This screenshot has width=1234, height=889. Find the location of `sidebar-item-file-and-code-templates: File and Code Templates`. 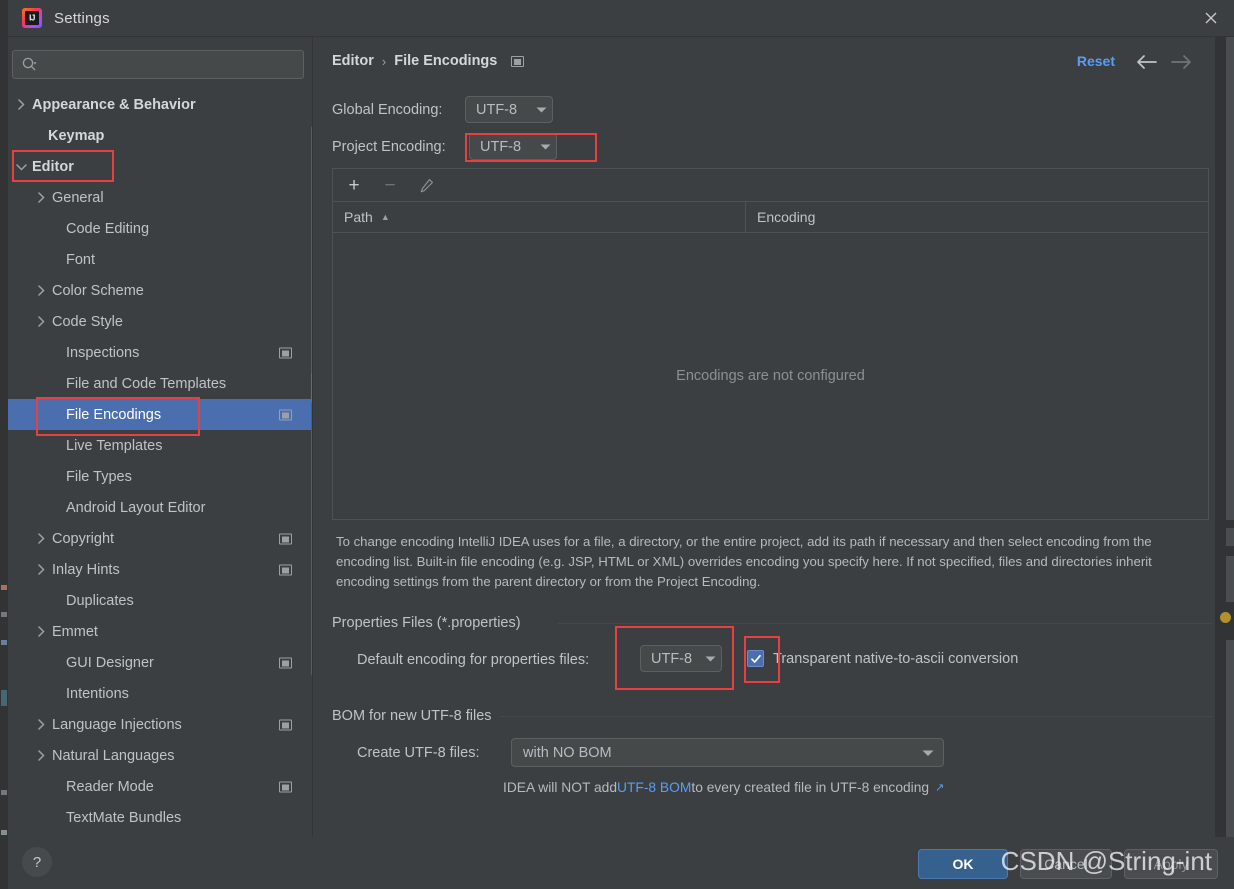

sidebar-item-file-and-code-templates: File and Code Templates is located at coordinates (160, 383).